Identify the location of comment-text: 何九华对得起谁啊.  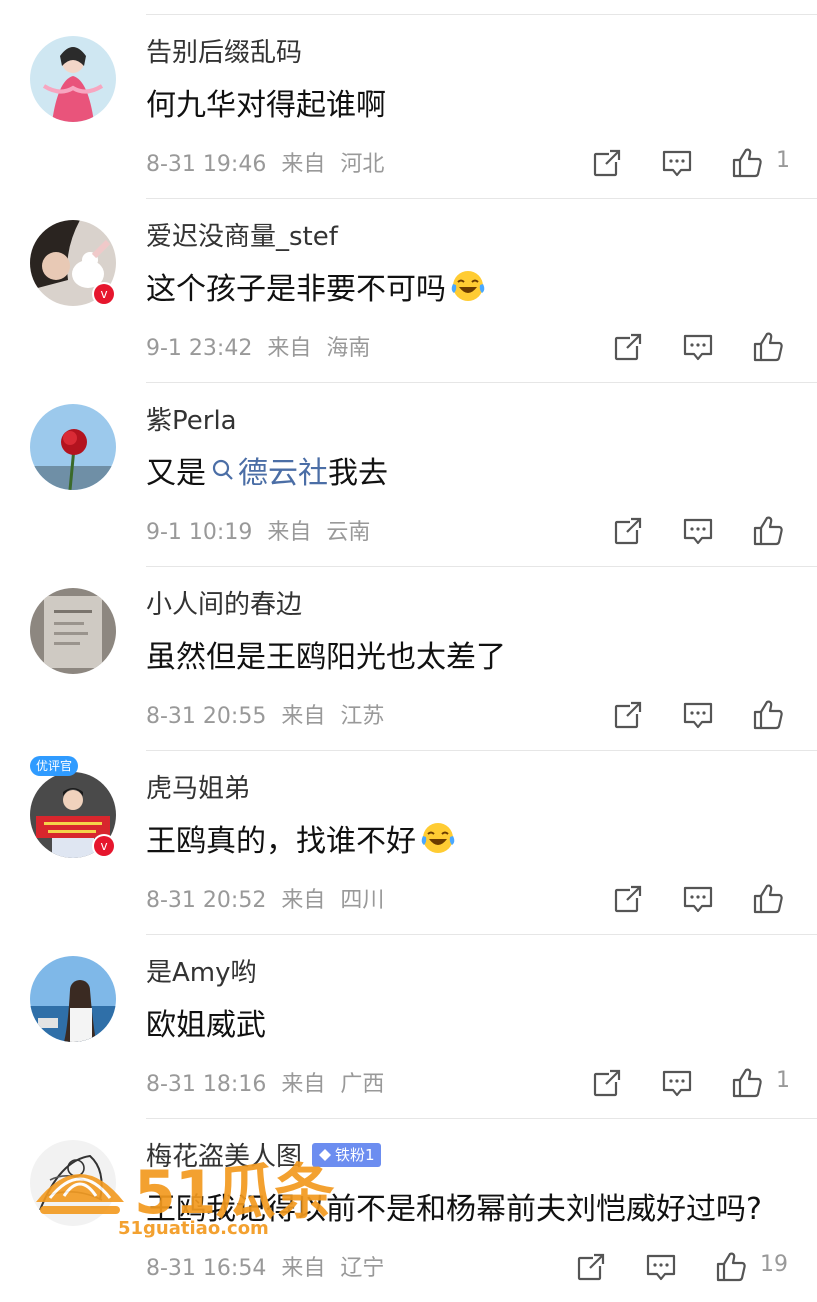
(266, 102).